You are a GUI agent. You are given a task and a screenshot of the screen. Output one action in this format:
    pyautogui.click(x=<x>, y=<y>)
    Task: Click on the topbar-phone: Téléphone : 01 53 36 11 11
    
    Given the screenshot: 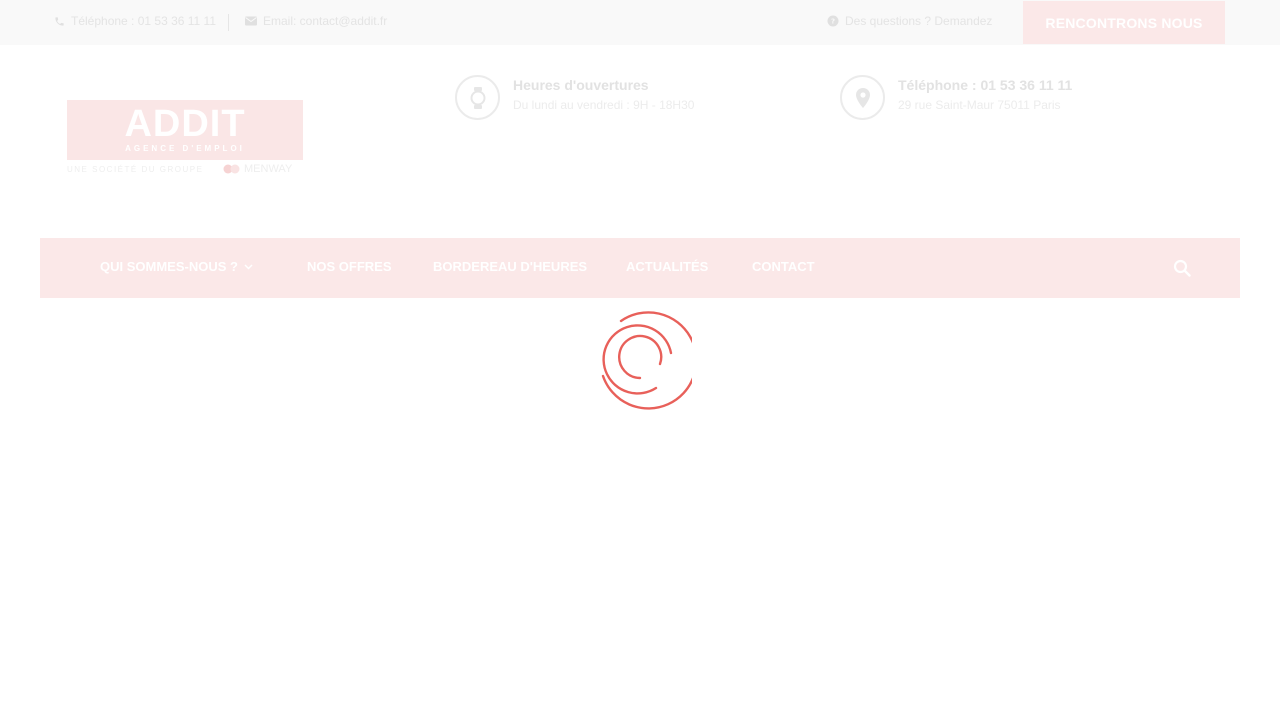 What is the action you would take?
    pyautogui.click(x=135, y=21)
    